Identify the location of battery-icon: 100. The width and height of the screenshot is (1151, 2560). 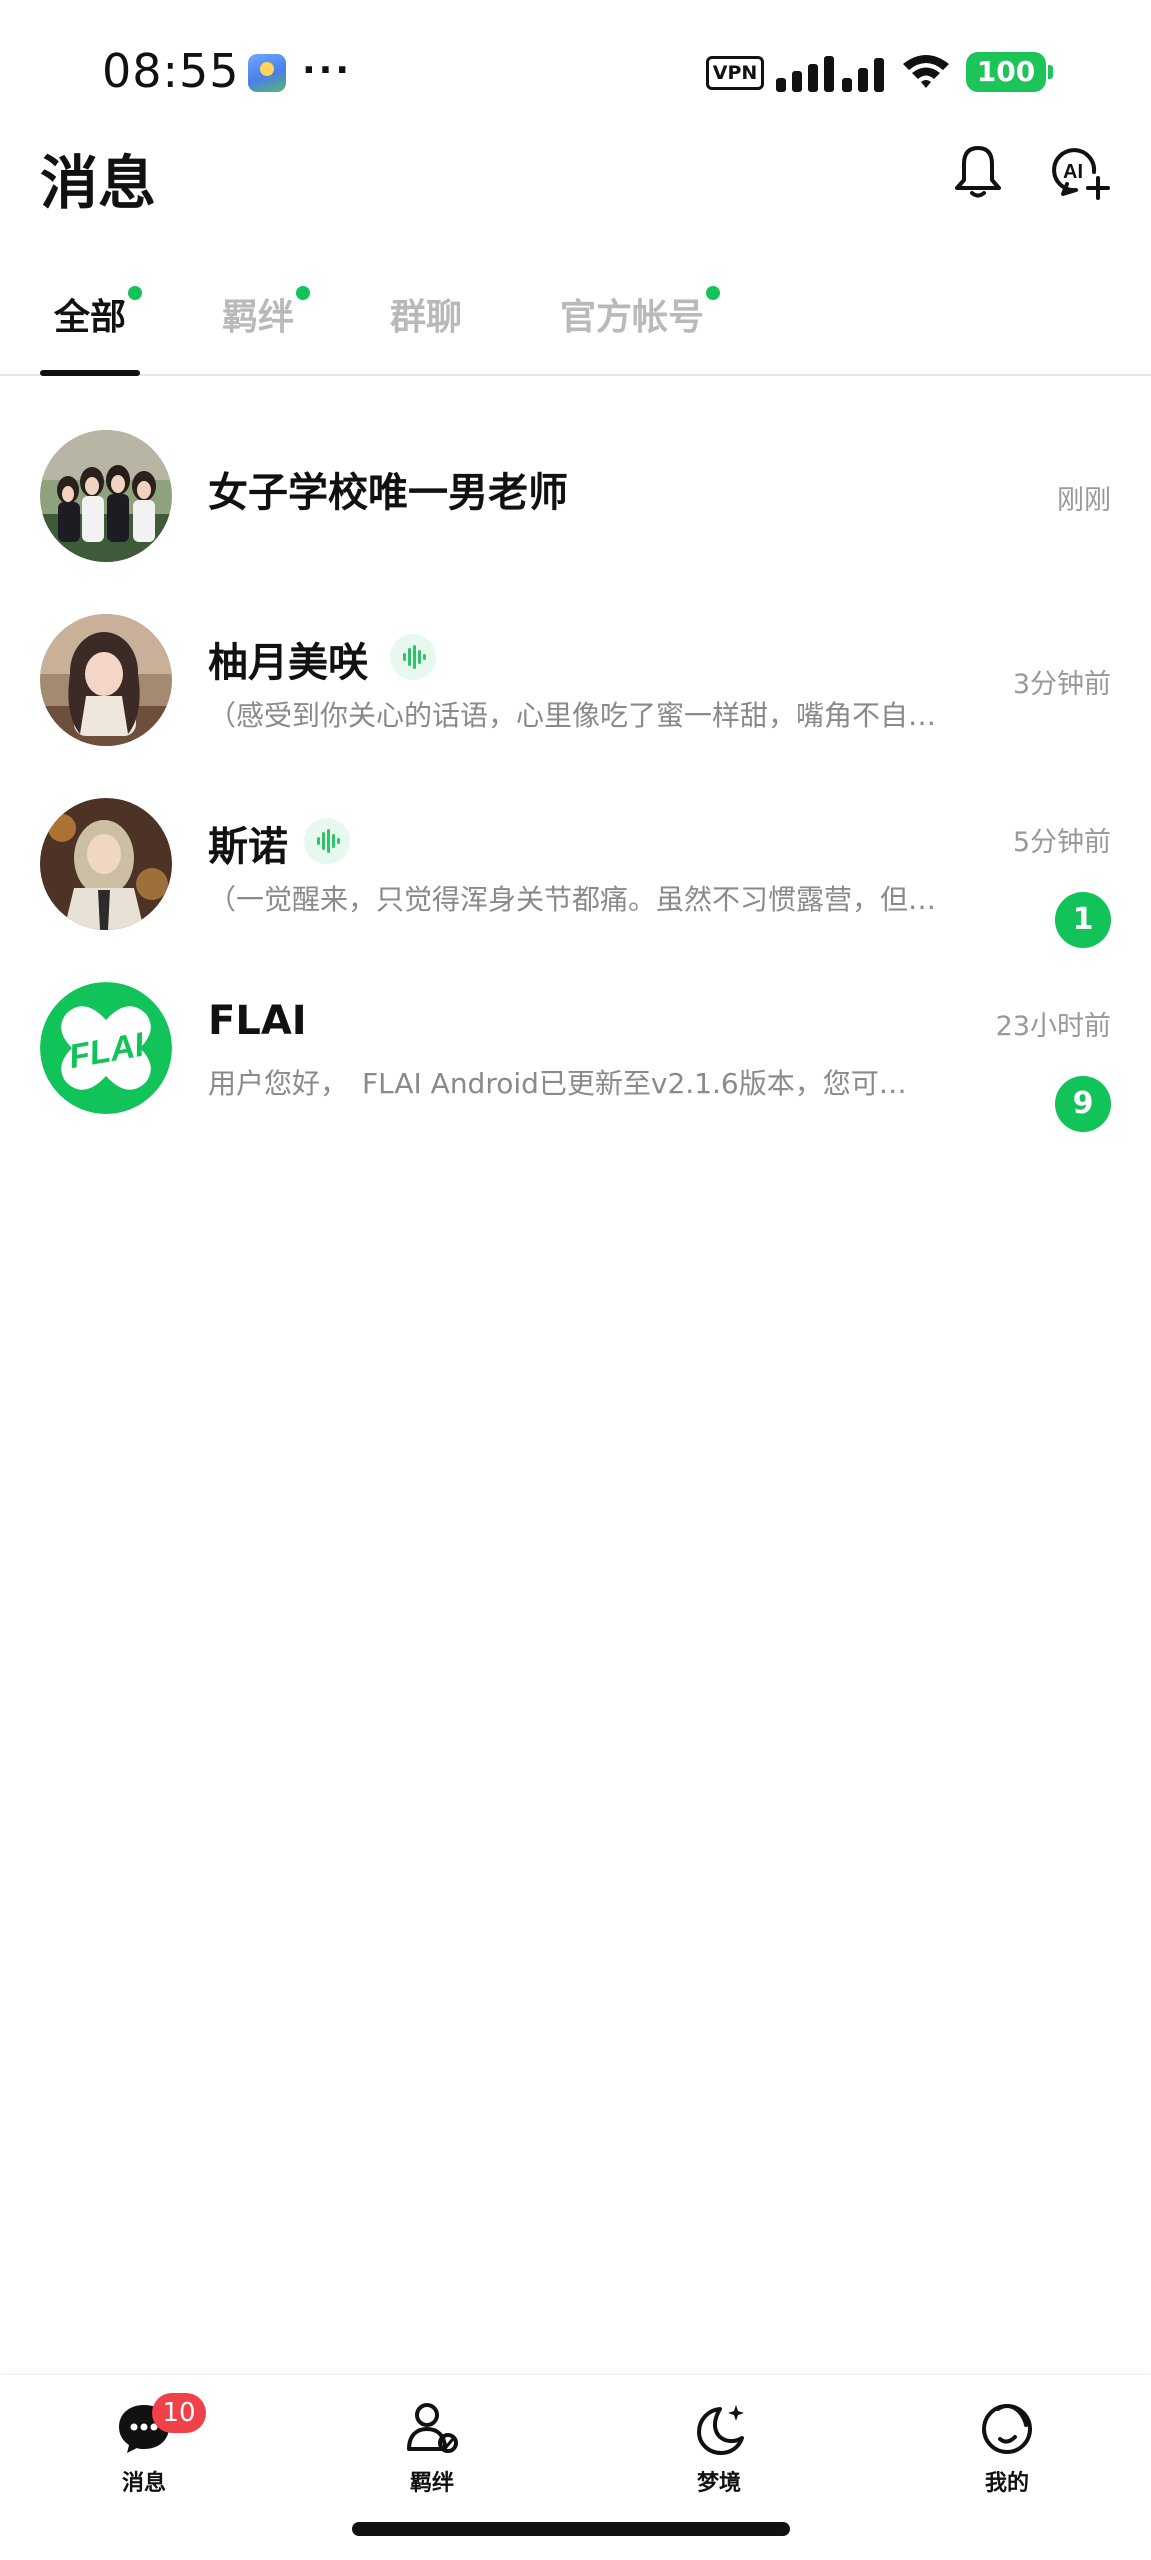
(1009, 72).